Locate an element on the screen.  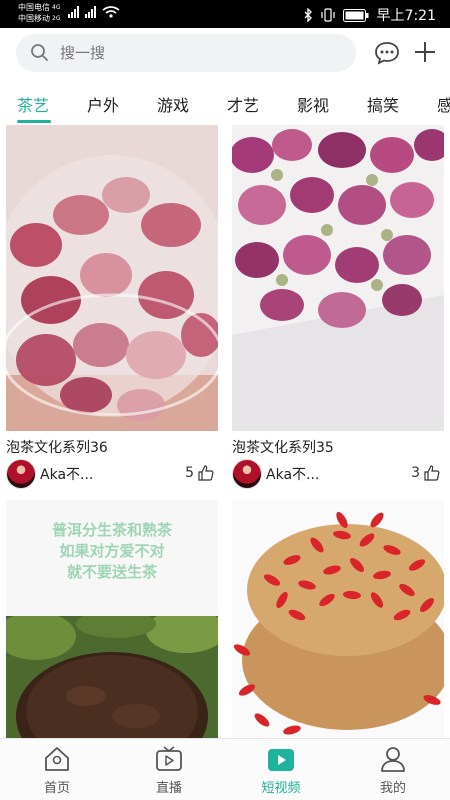
video-card: 普洱分生茶和熟茶 如果对方爱不对 就不要送生茶 is located at coordinates (112, 619).